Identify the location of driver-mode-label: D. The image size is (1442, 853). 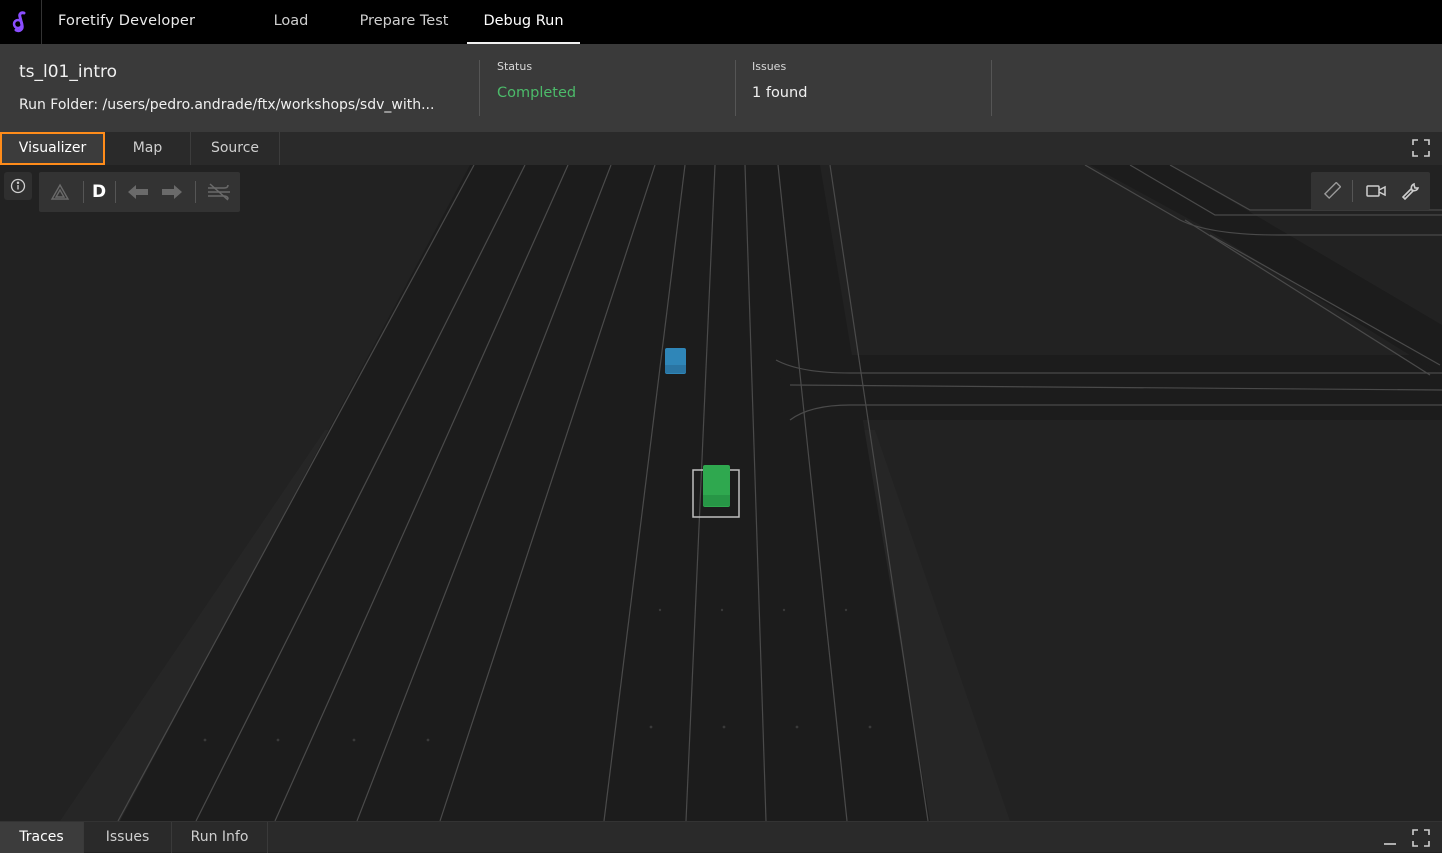
(99, 192).